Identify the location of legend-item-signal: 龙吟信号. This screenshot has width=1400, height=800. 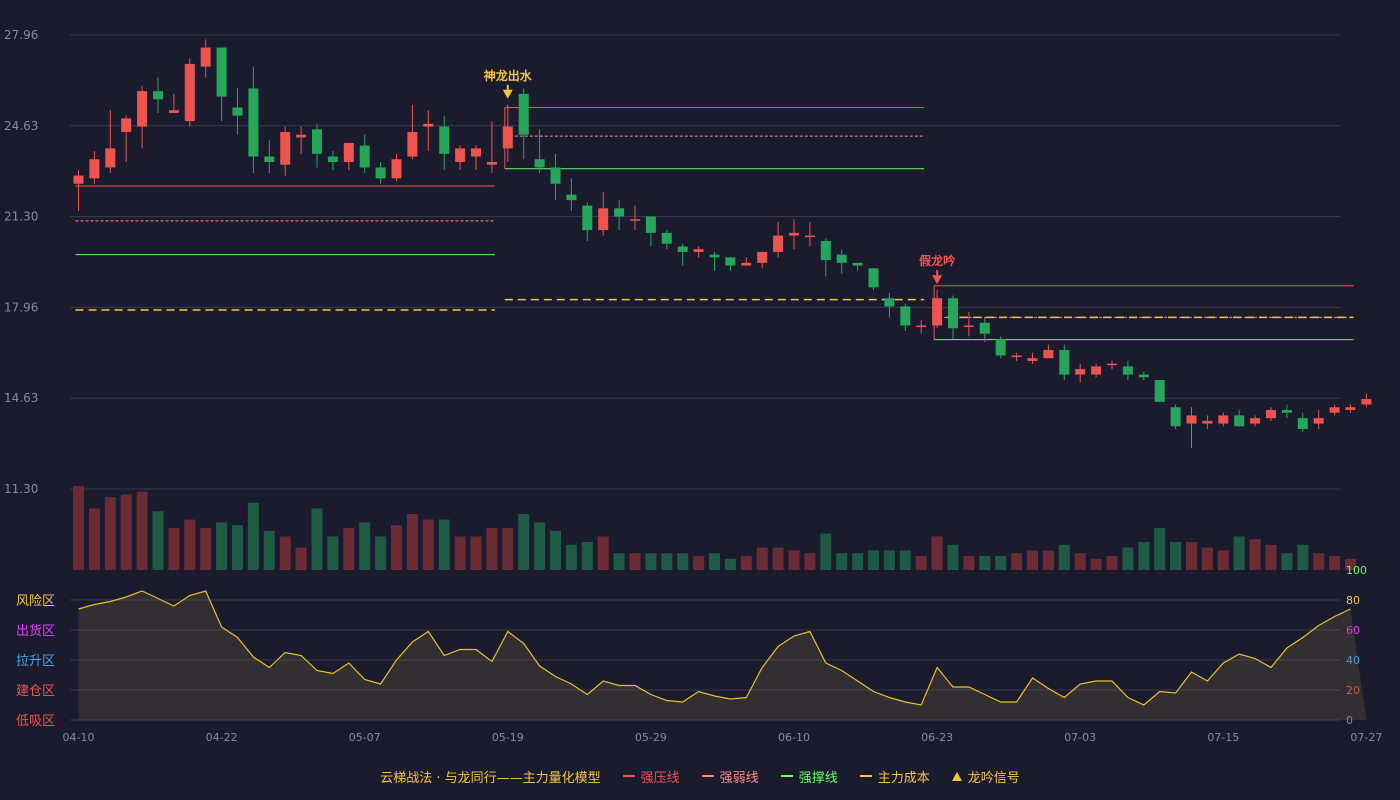
(985, 776).